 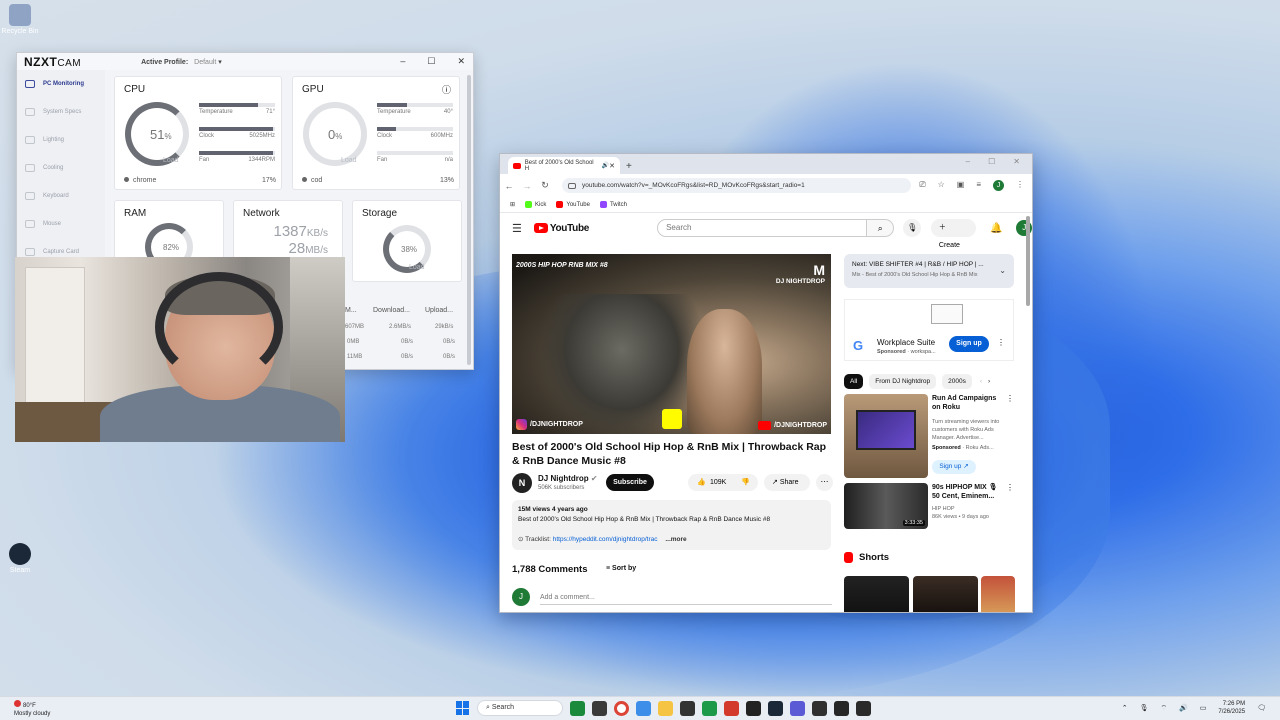 What do you see at coordinates (629, 166) in the screenshot?
I see `new-tab-button: +` at bounding box center [629, 166].